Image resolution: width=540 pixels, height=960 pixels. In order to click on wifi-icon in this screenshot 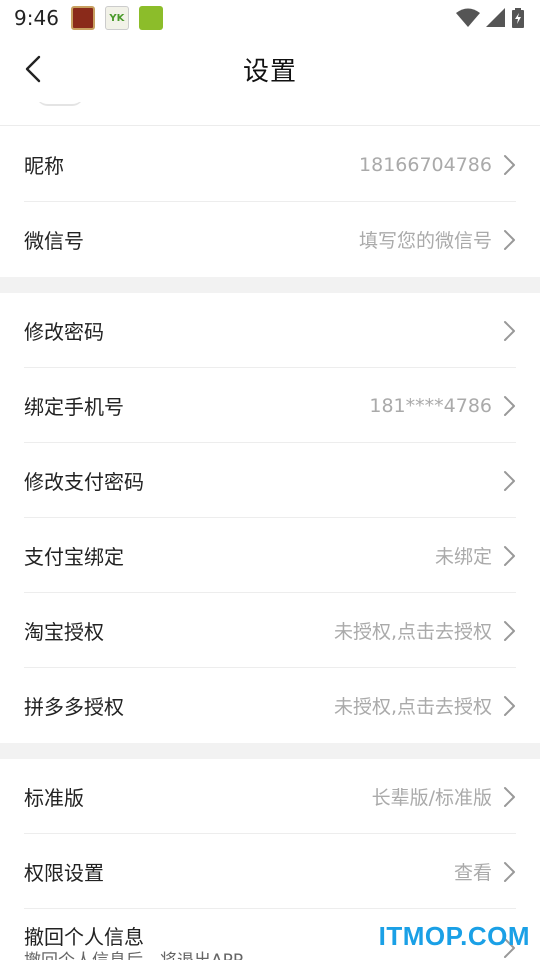, I will do `click(468, 17)`.